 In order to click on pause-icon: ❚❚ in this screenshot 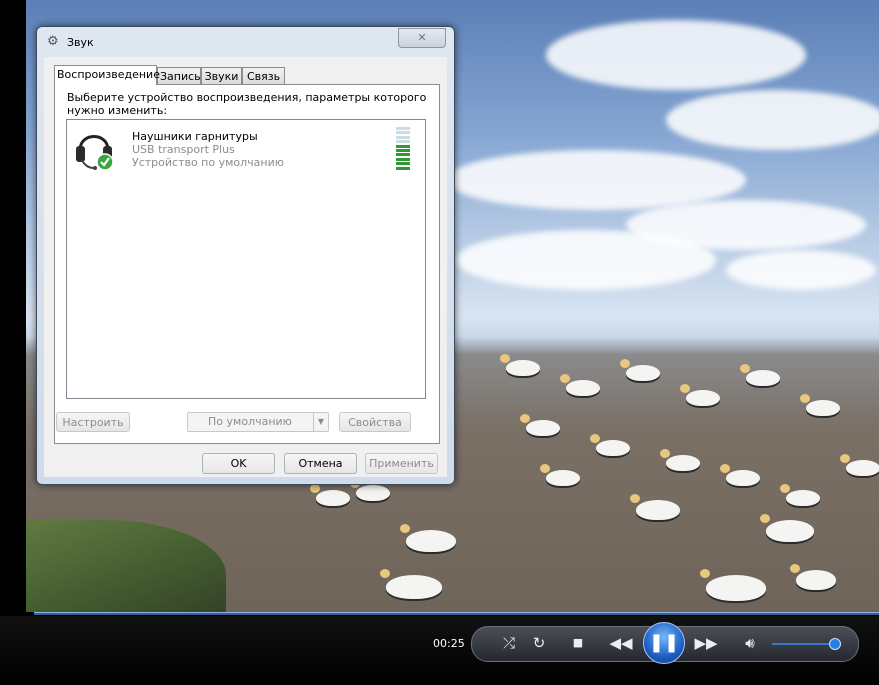, I will do `click(664, 642)`.